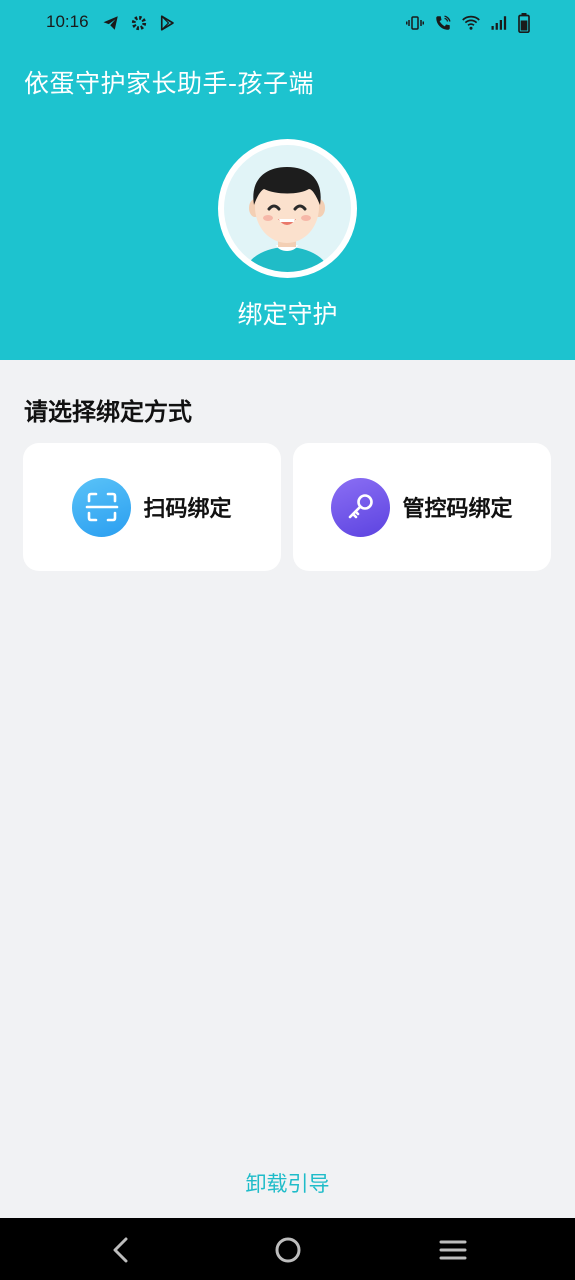 The height and width of the screenshot is (1280, 575). I want to click on child-avatar-icon, so click(287, 208).